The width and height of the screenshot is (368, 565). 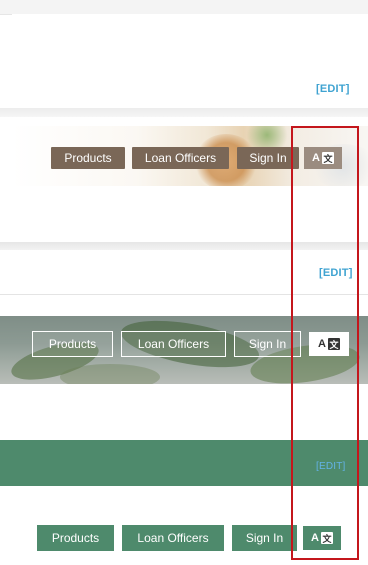 I want to click on edit-link-2: [EDIT], so click(x=336, y=273).